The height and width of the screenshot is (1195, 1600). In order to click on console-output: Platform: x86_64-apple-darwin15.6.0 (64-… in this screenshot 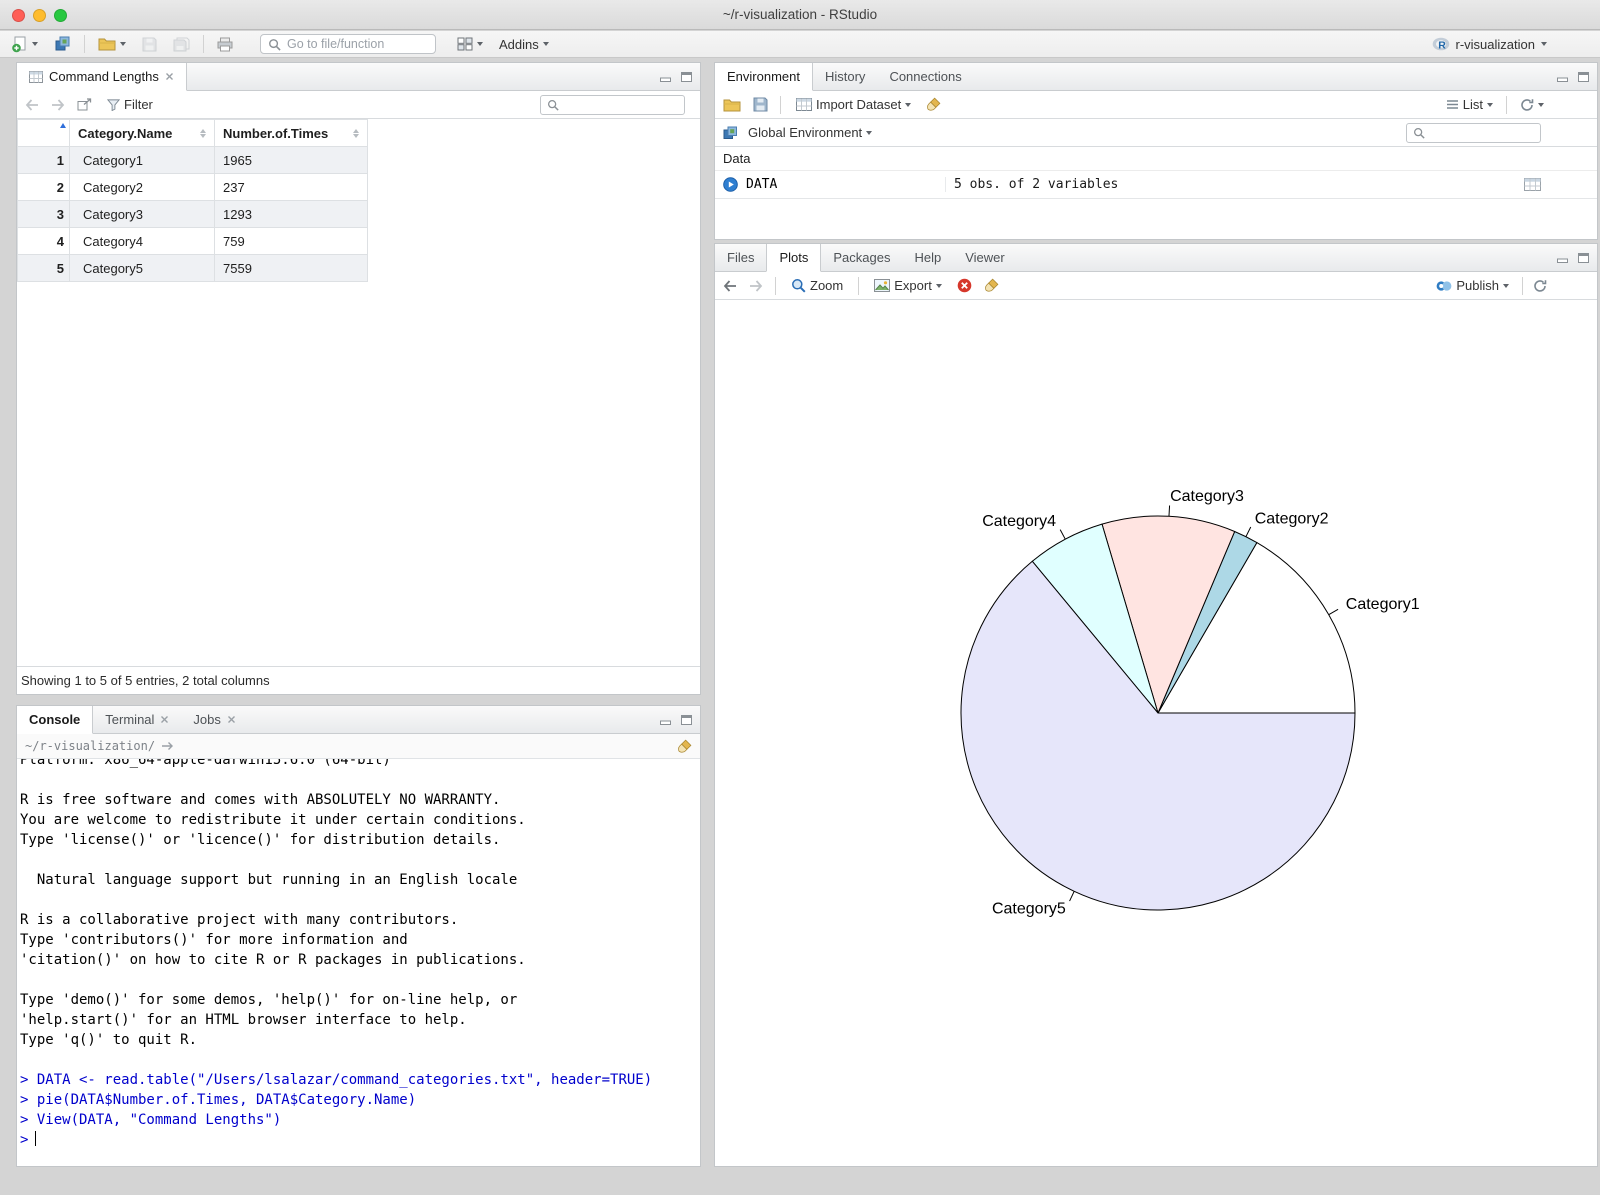, I will do `click(358, 944)`.